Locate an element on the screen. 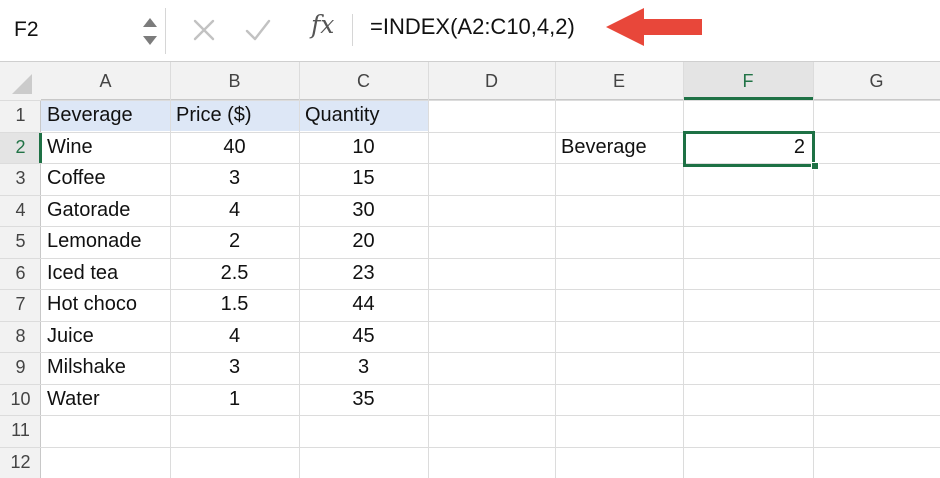 The width and height of the screenshot is (940, 478). cell-c10: 35 is located at coordinates (363, 400).